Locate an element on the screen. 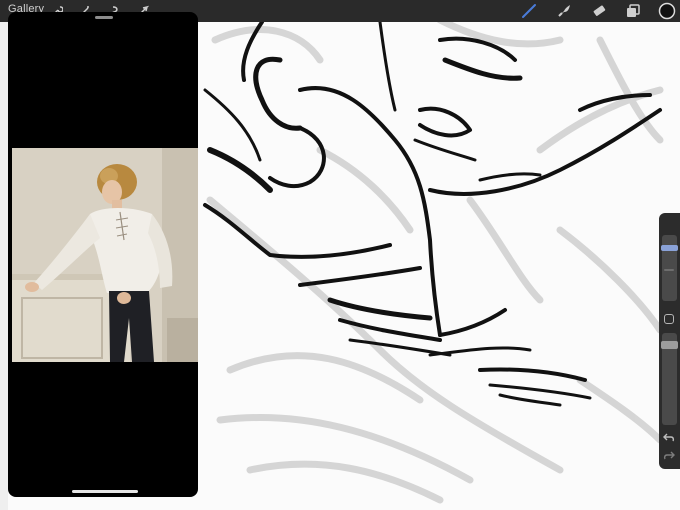 Image resolution: width=680 pixels, height=510 pixels. redo-icon is located at coordinates (669, 456).